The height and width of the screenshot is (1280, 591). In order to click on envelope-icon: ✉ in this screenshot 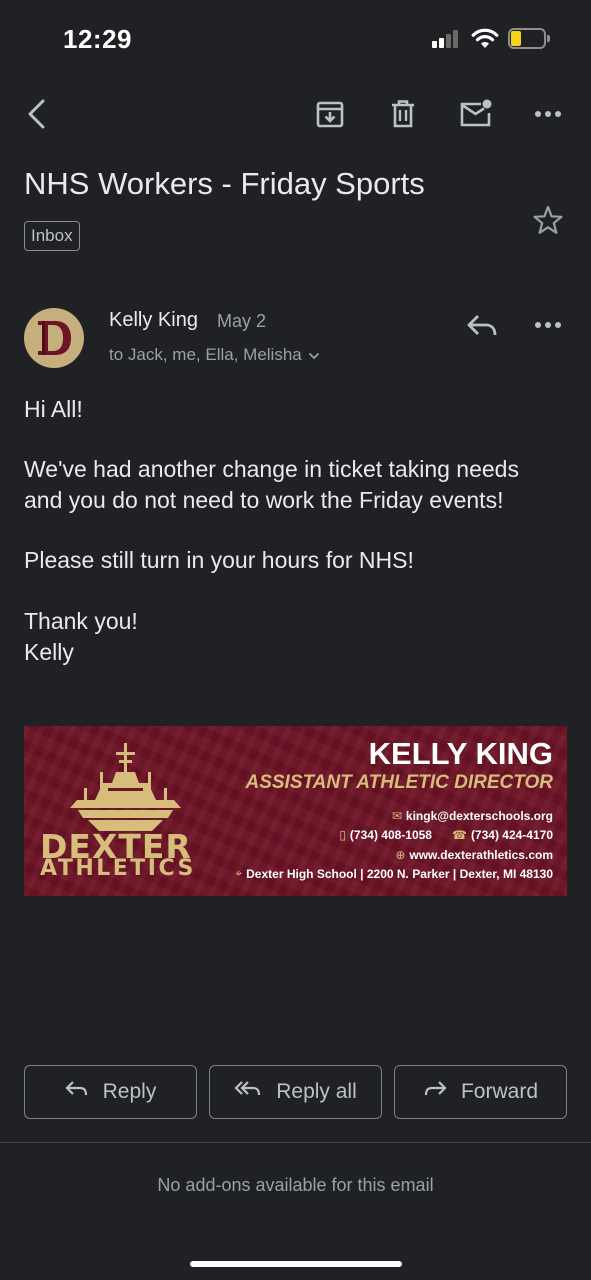, I will do `click(396, 816)`.